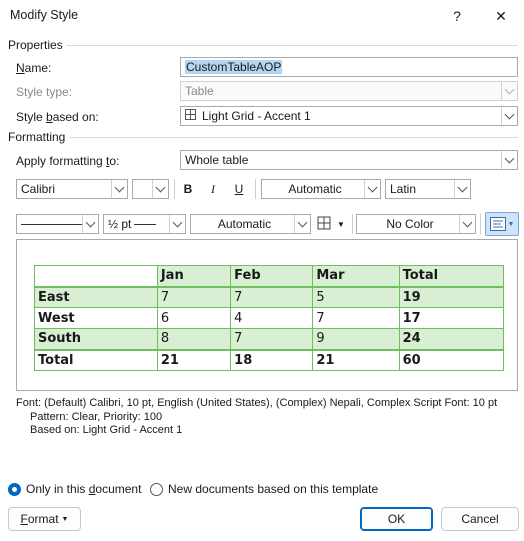  I want to click on preview-header-row: Jan Feb Mar Total, so click(269, 276).